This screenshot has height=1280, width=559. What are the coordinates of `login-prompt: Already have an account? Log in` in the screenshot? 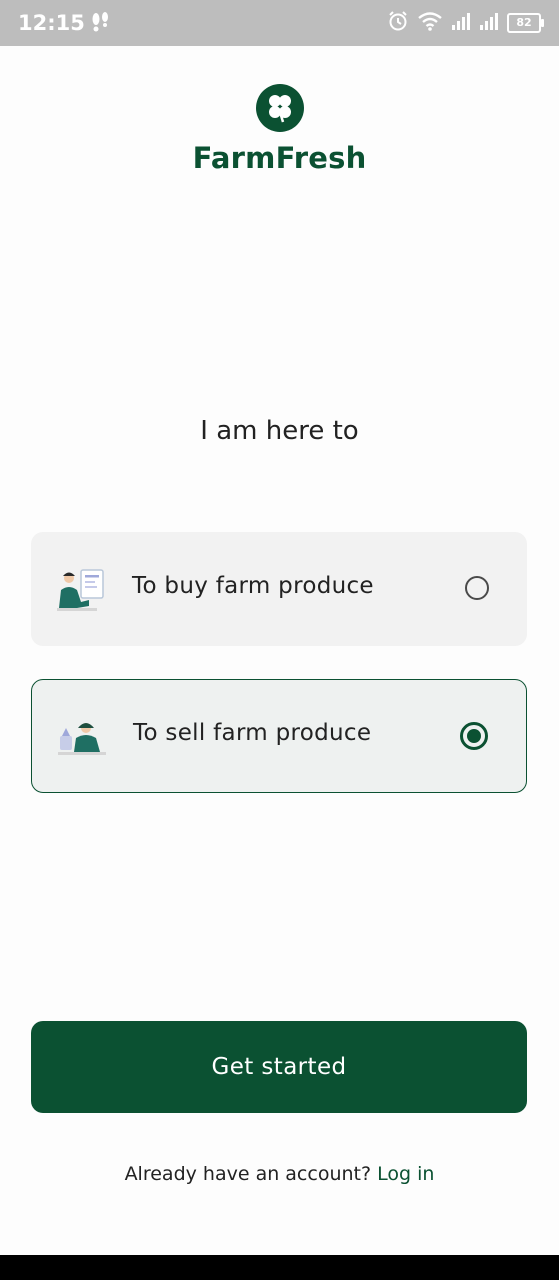 It's located at (279, 1174).